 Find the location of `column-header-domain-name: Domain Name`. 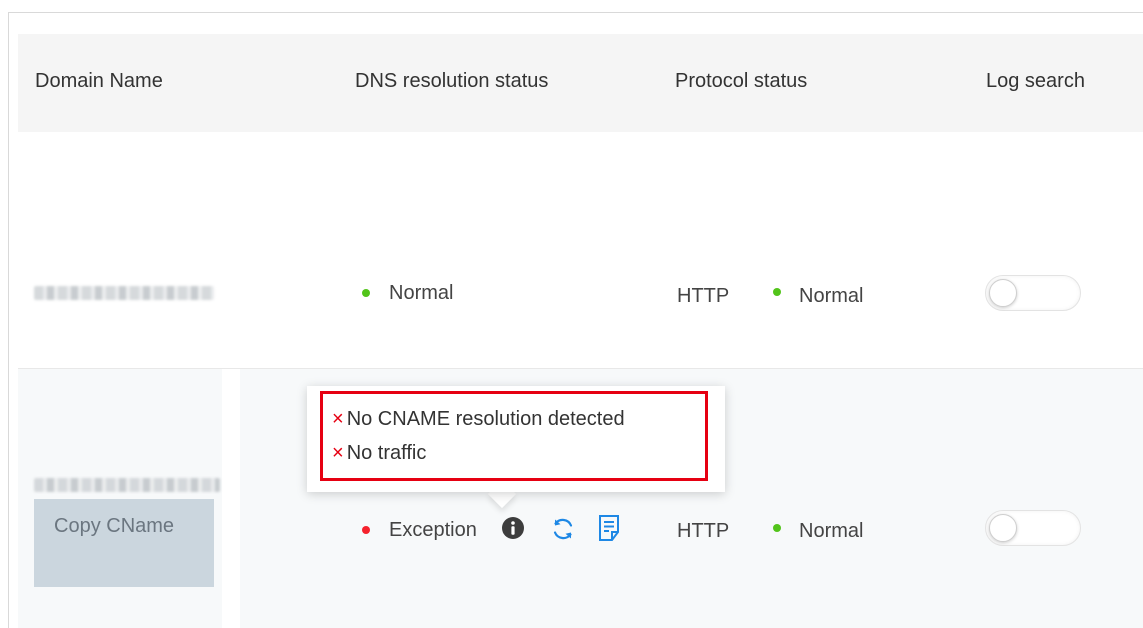

column-header-domain-name: Domain Name is located at coordinates (99, 81).